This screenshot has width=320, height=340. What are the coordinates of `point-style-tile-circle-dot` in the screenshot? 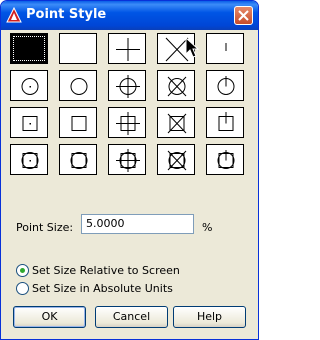 It's located at (29, 85).